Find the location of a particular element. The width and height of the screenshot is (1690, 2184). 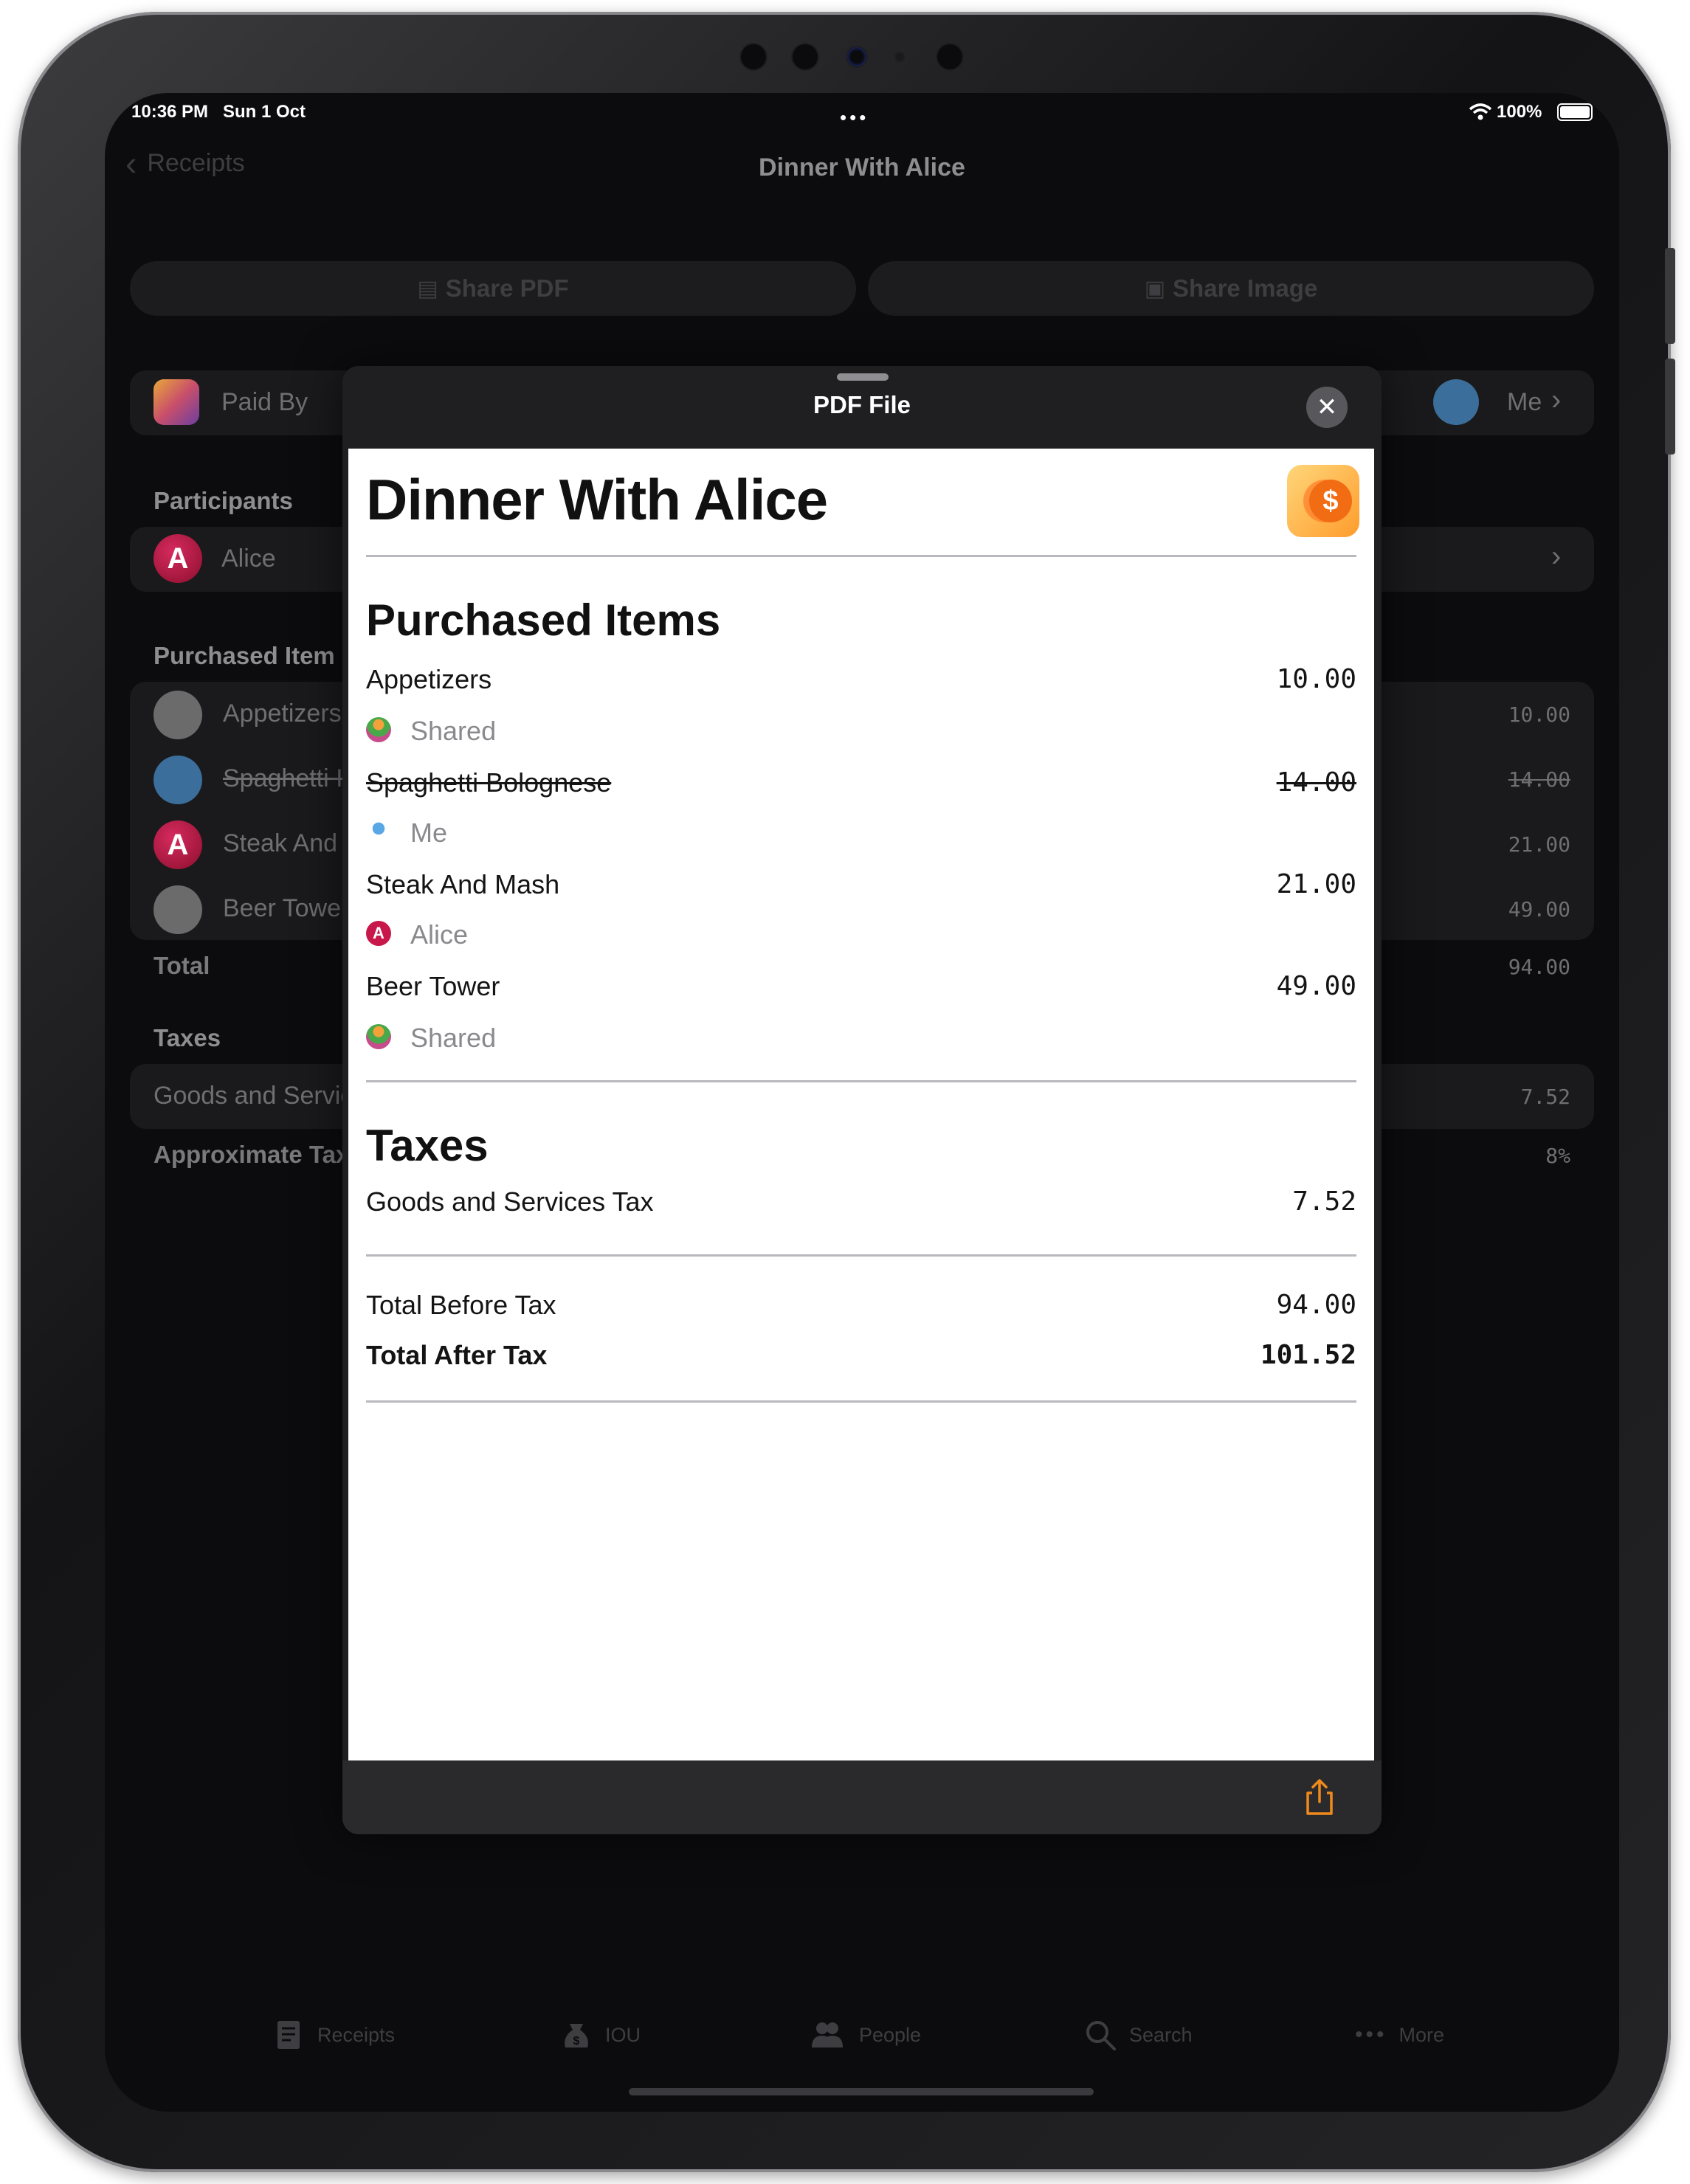

total-value: 94.00 is located at coordinates (1539, 967).